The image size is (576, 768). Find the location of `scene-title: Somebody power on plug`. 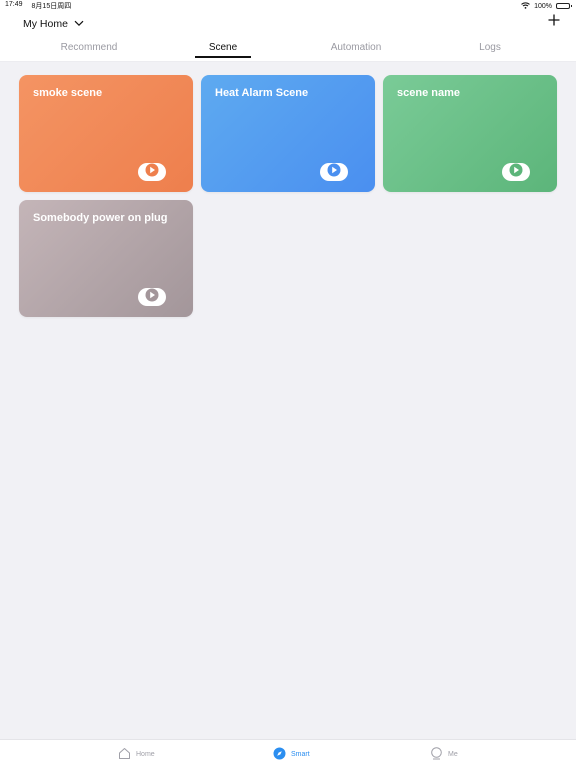

scene-title: Somebody power on plug is located at coordinates (100, 218).